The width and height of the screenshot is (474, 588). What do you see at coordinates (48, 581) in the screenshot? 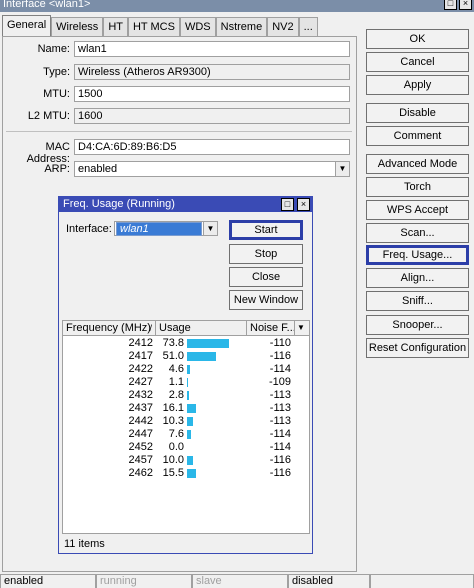
I see `status-enabled: enabled` at bounding box center [48, 581].